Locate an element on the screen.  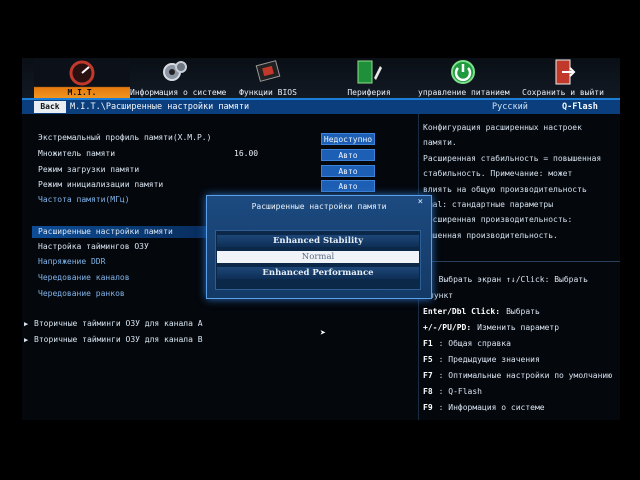
tab-mit-label: M.I.T. is located at coordinates (82, 92).